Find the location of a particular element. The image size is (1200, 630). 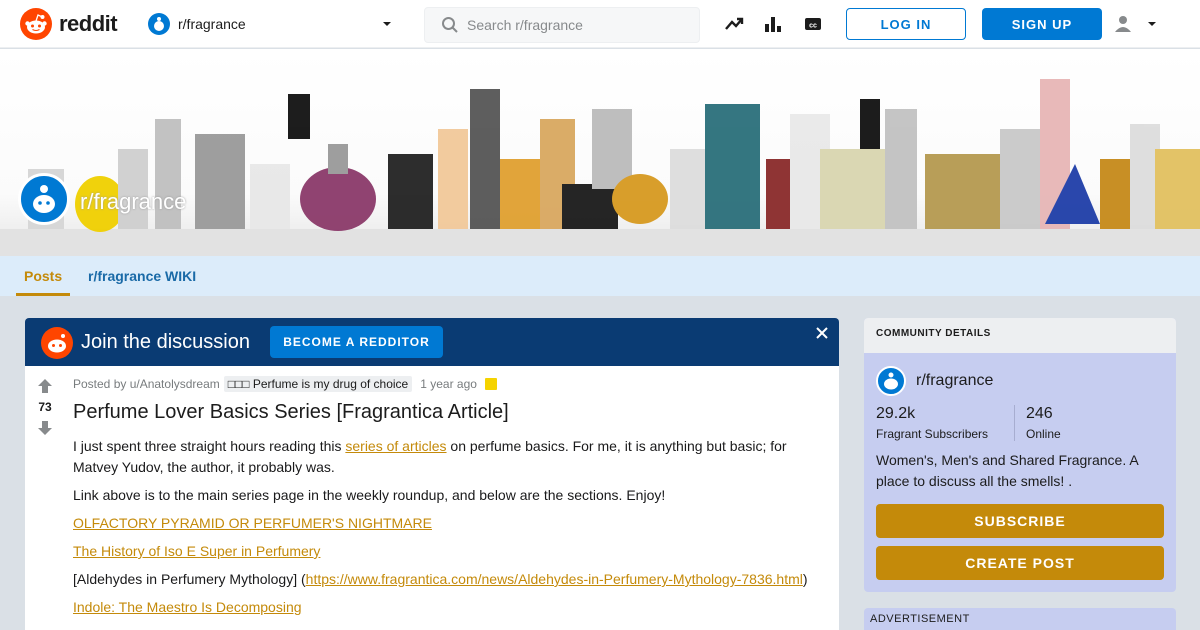

subreddit-switcher-label: r/fragrance is located at coordinates (212, 24).